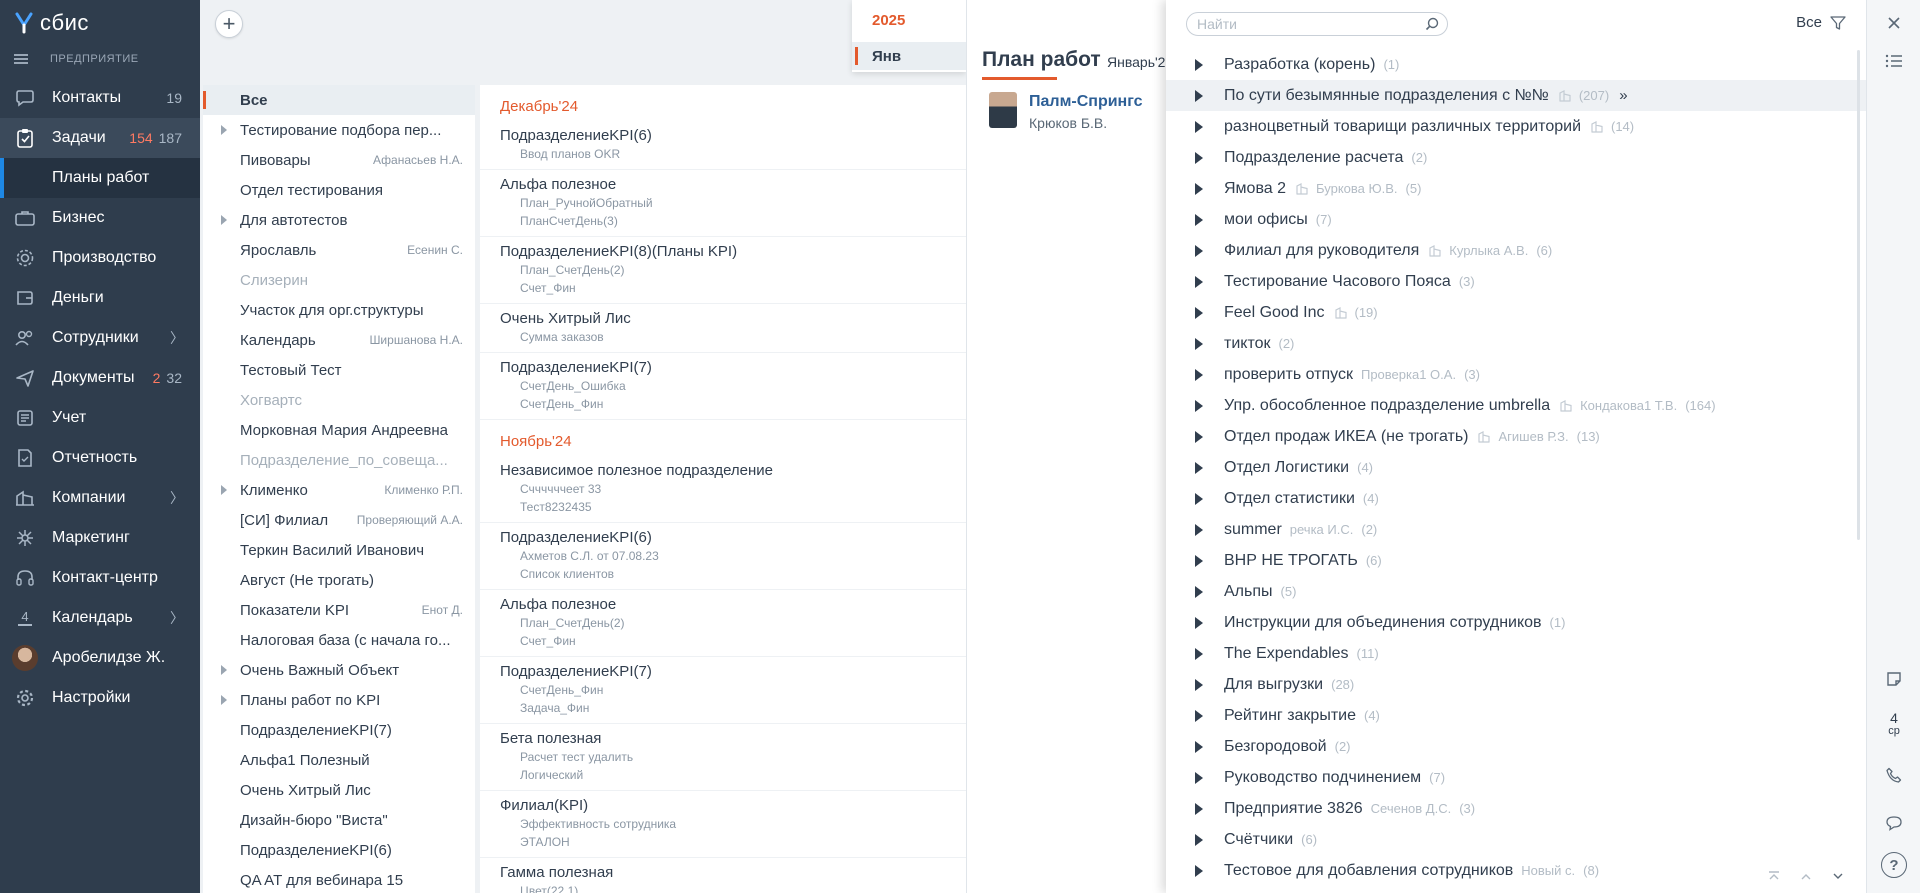 This screenshot has width=1920, height=893. What do you see at coordinates (1516, 374) in the screenshot?
I see `department-item: проверить отпуск Проверка1 О.А. (3)` at bounding box center [1516, 374].